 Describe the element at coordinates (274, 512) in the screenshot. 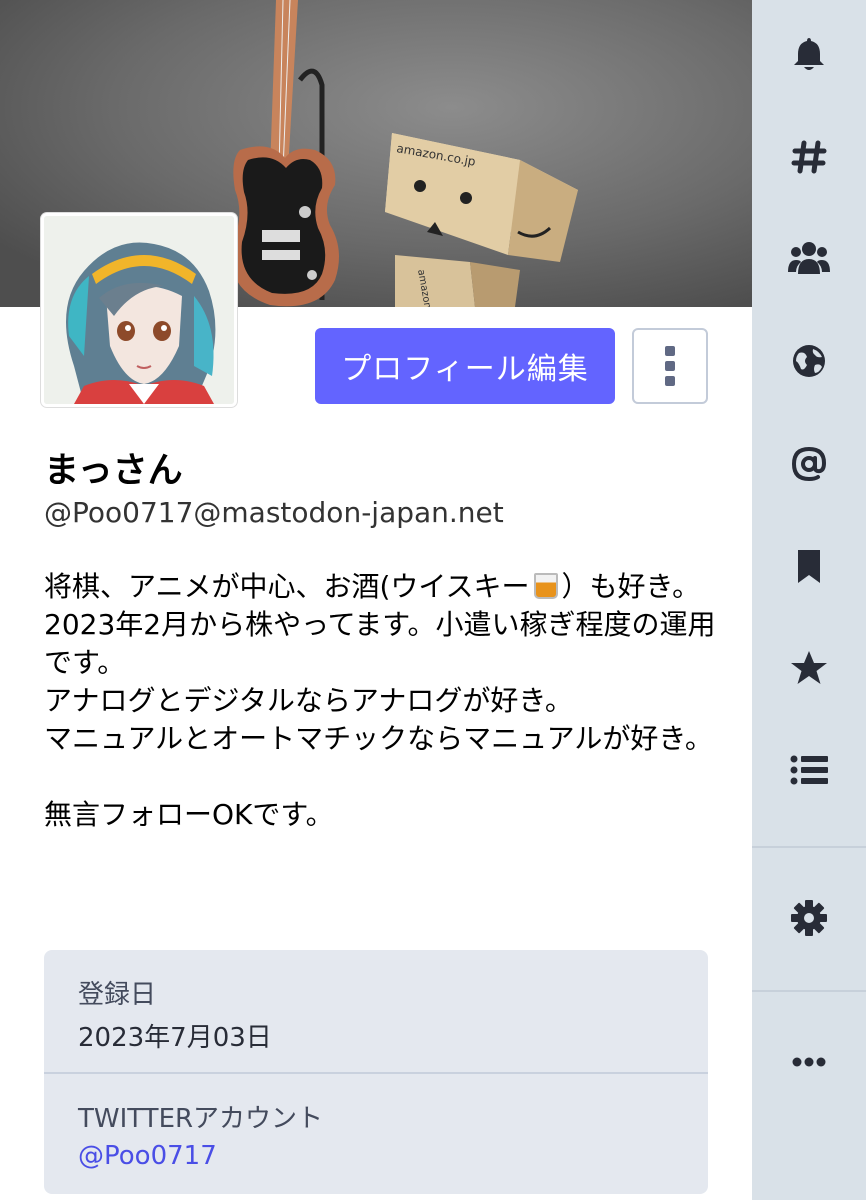

I see `account-handle: @Poo0717@mastodon-japan.net` at that location.